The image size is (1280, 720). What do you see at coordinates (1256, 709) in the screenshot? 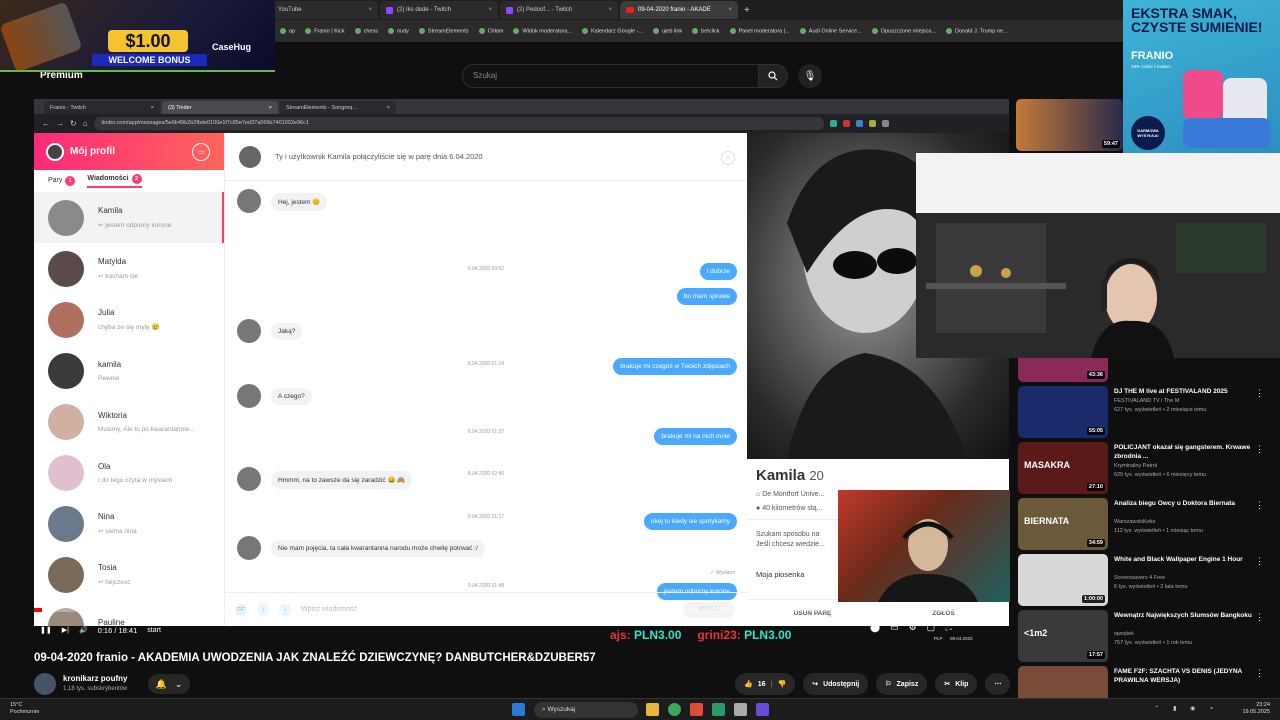
I see `taskbar-clock: 23:24 19.05.2025` at bounding box center [1256, 709].